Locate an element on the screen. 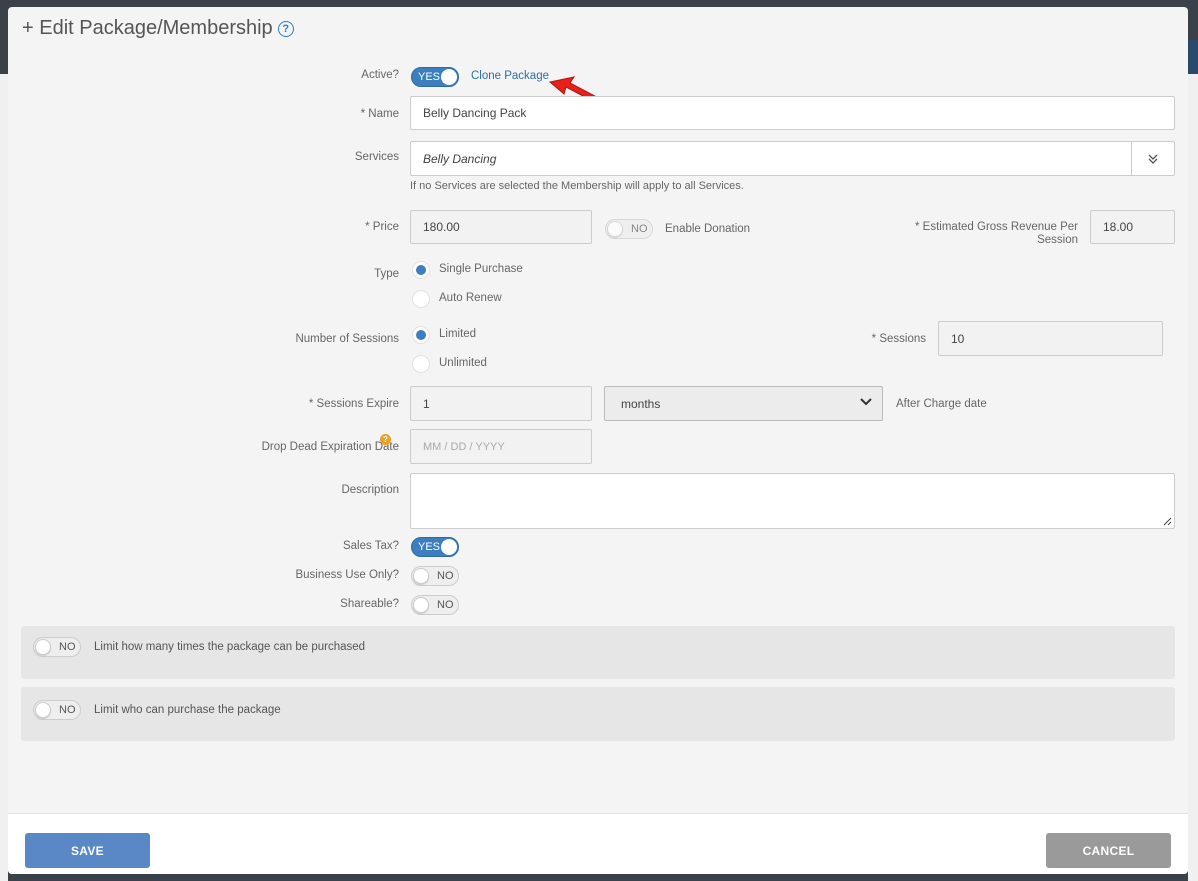 The image size is (1198, 881). cancel-button: CANCEL is located at coordinates (1108, 850).